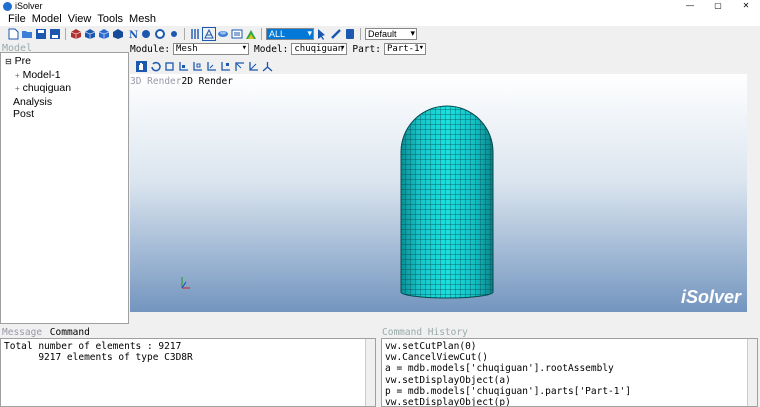  What do you see at coordinates (70, 332) in the screenshot?
I see `tab-command: Command` at bounding box center [70, 332].